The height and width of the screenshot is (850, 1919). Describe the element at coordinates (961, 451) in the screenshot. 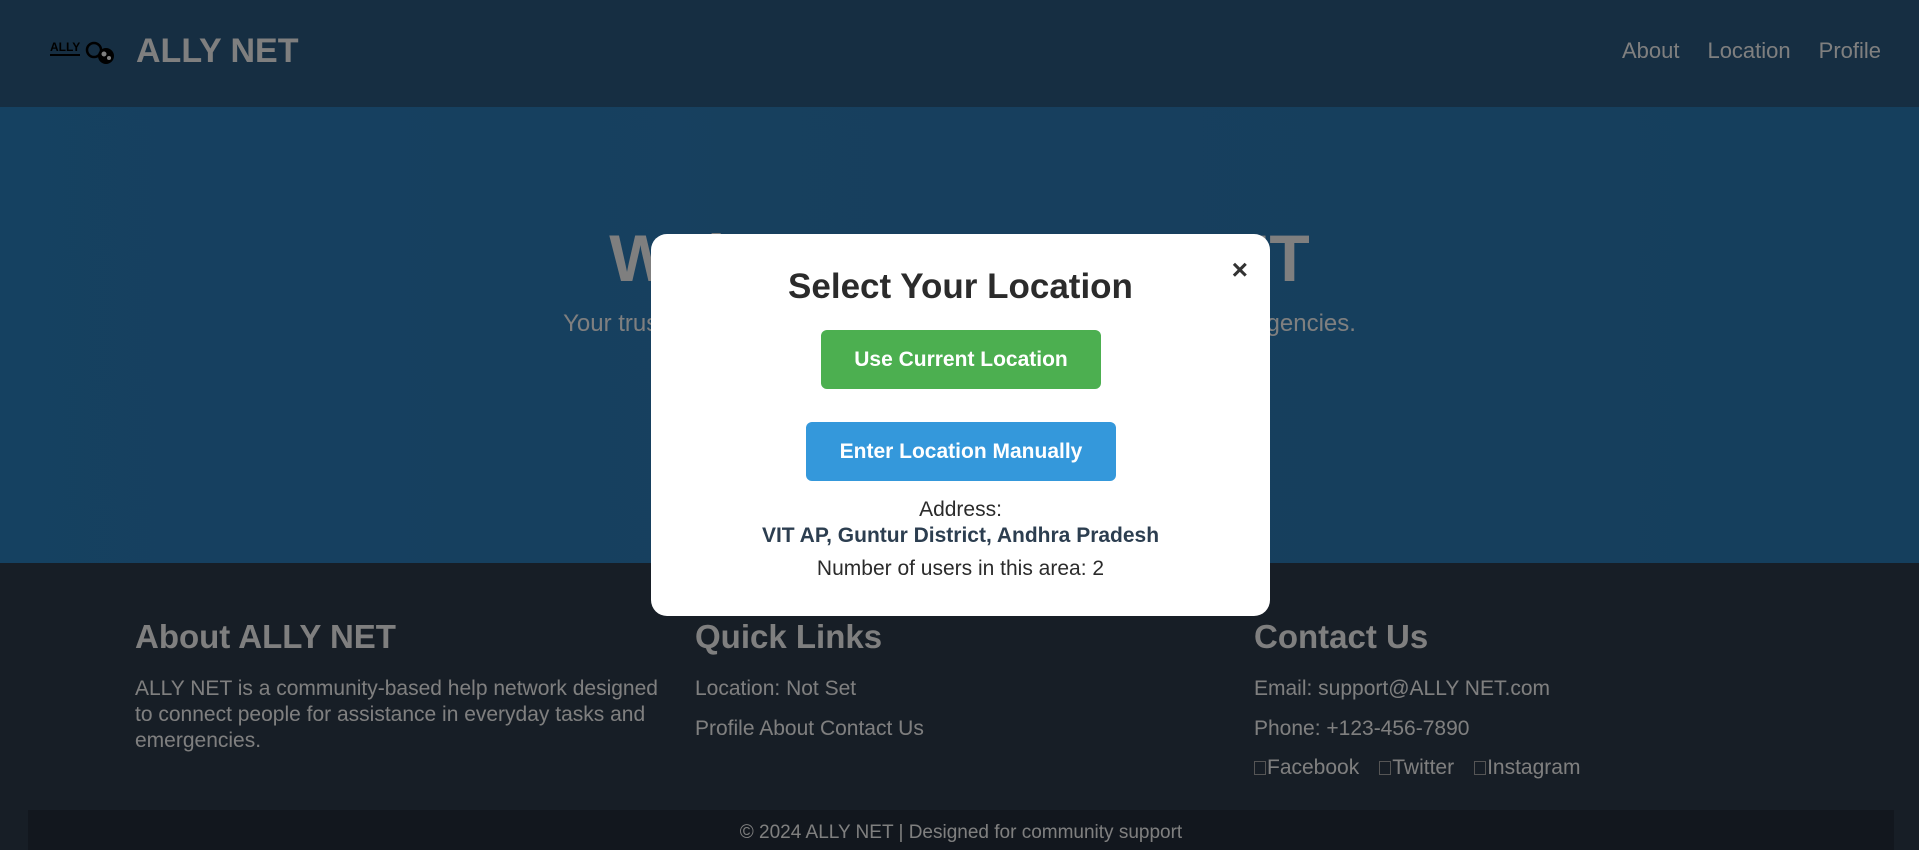

I see `enter-location-manually-button: Enter Location Manually` at that location.